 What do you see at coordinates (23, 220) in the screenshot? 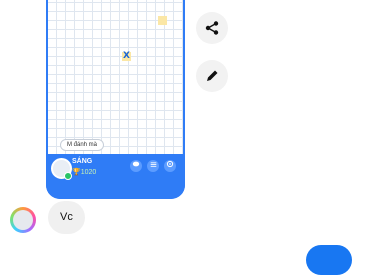
I see `sender-avatar` at bounding box center [23, 220].